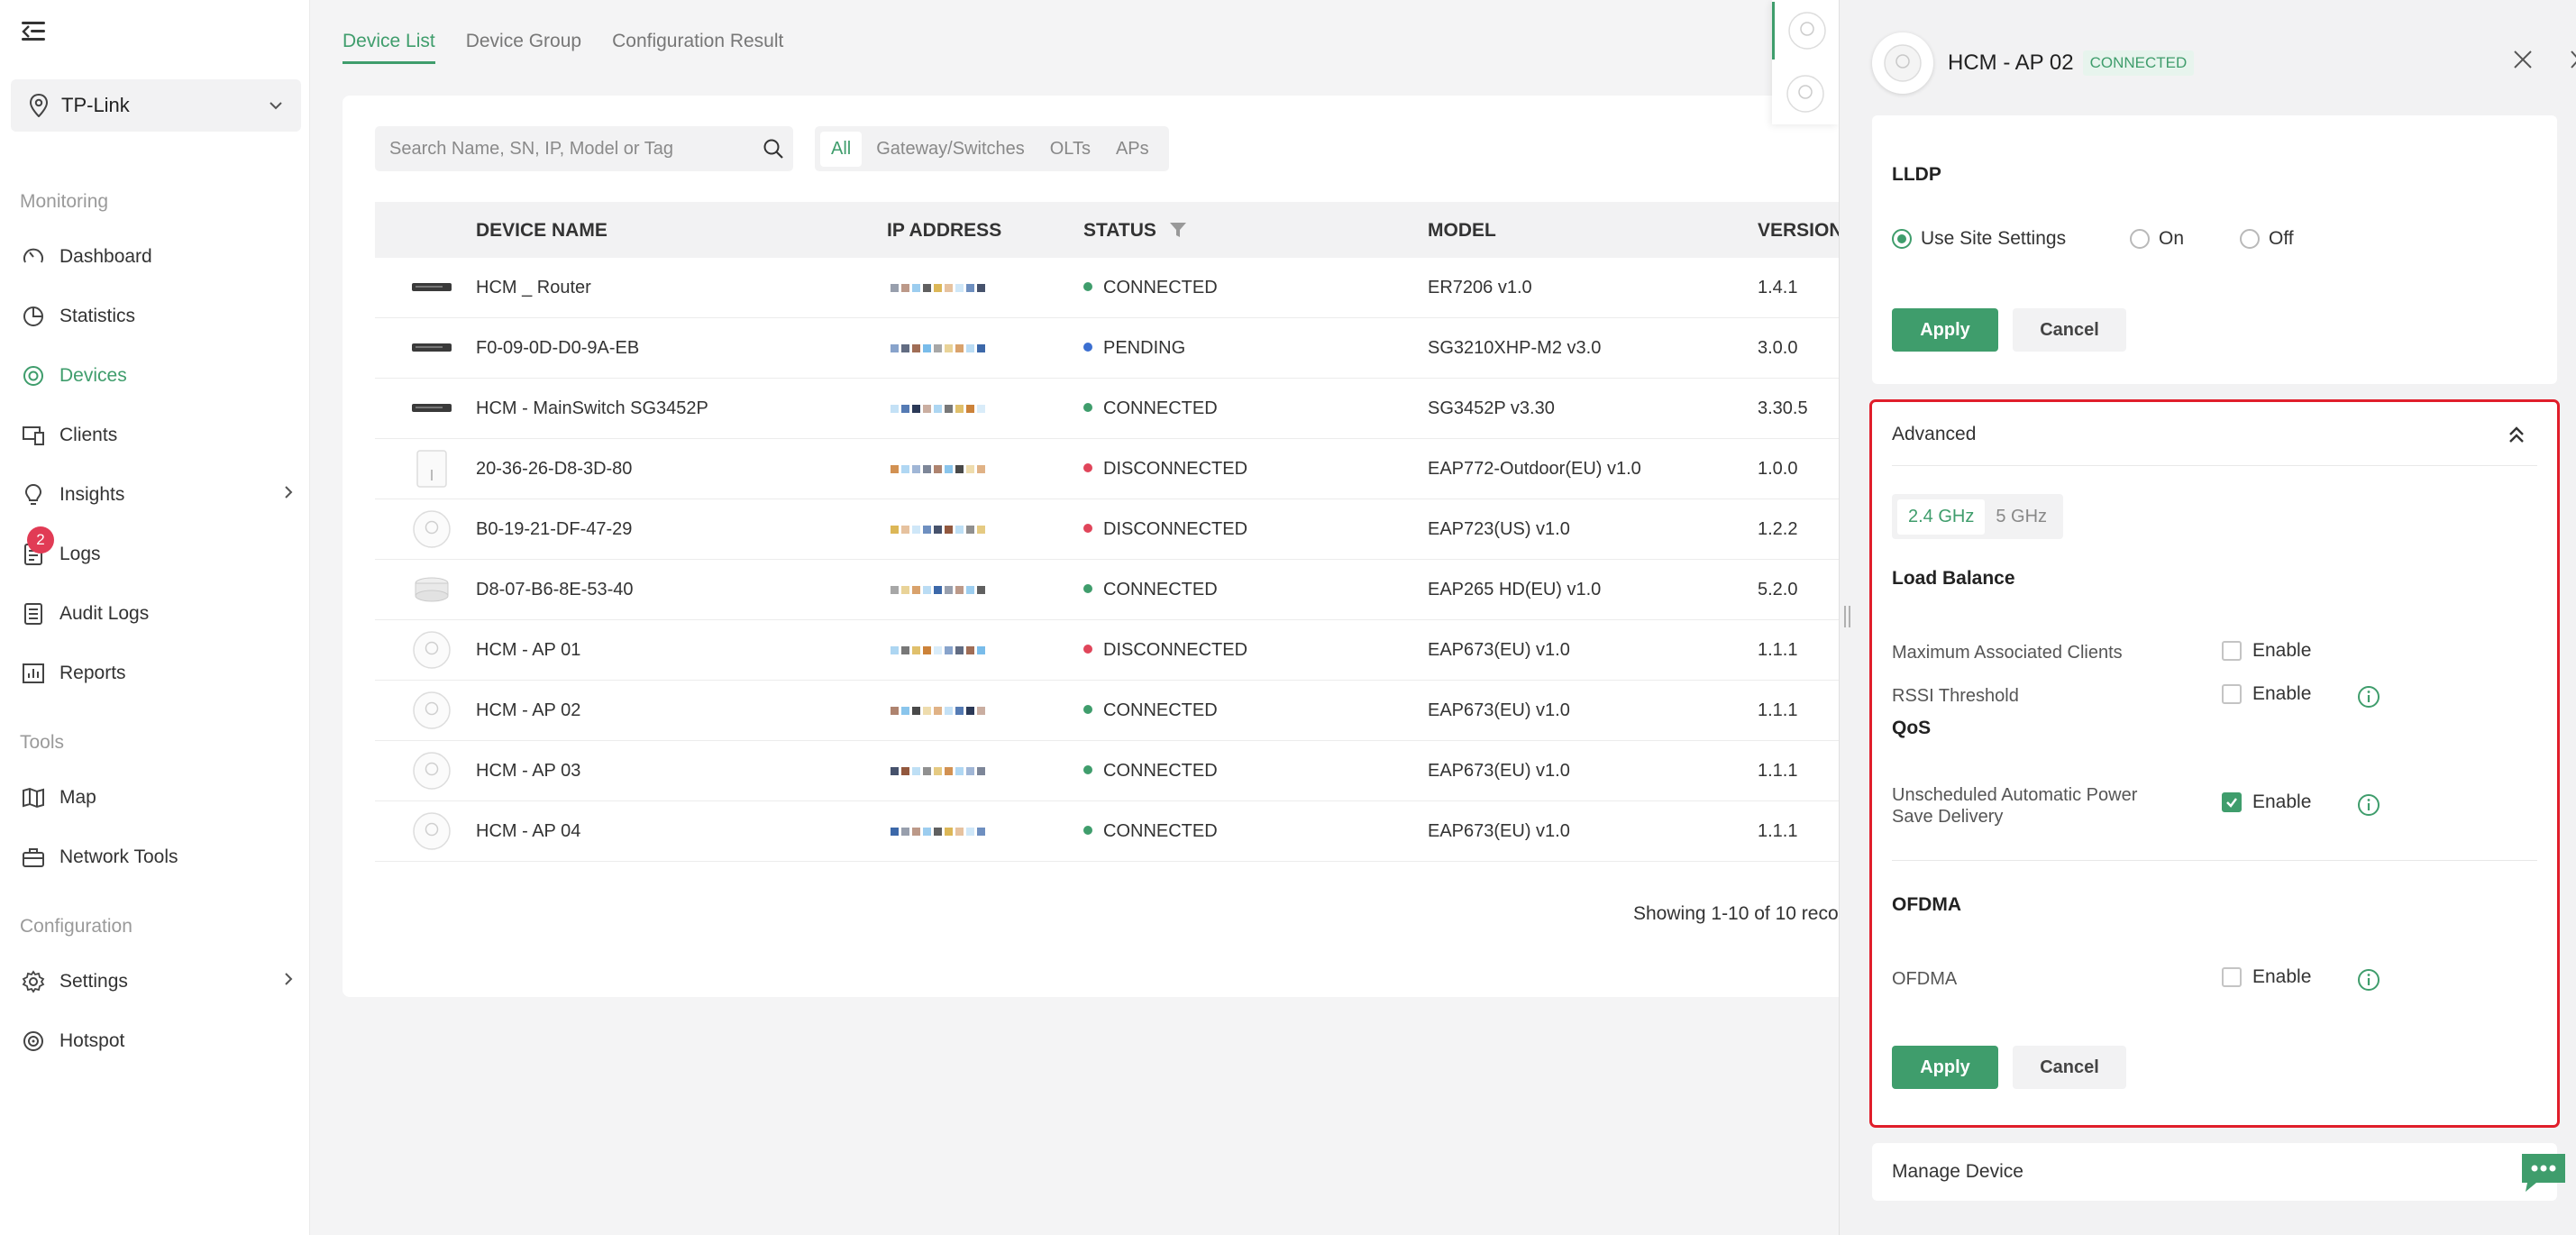 The width and height of the screenshot is (2576, 1235). Describe the element at coordinates (154, 435) in the screenshot. I see `sidebar-item-clients: Clients` at that location.